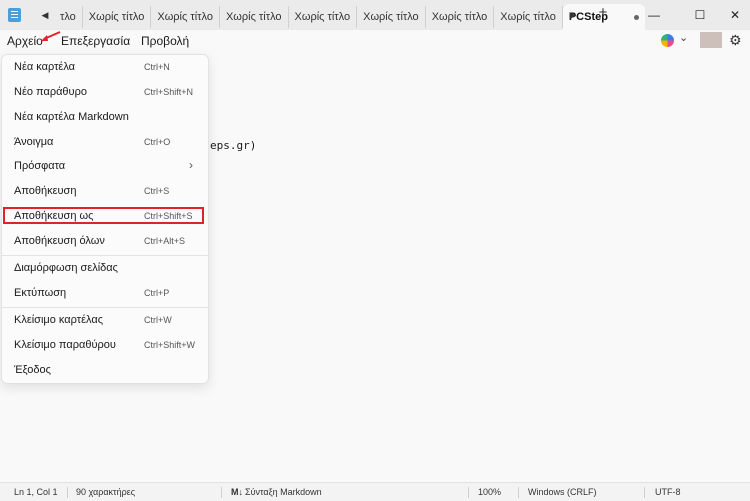  Describe the element at coordinates (157, 191) in the screenshot. I see `menu-item-shortcut: Ctrl+S` at that location.